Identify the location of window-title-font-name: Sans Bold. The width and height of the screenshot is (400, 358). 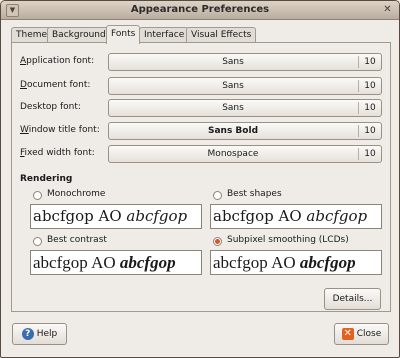
(233, 131).